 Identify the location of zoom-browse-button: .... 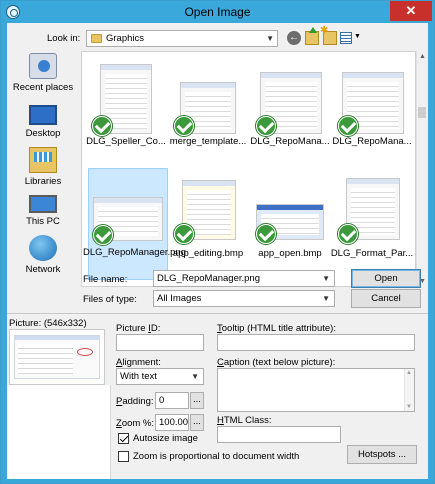
(197, 422).